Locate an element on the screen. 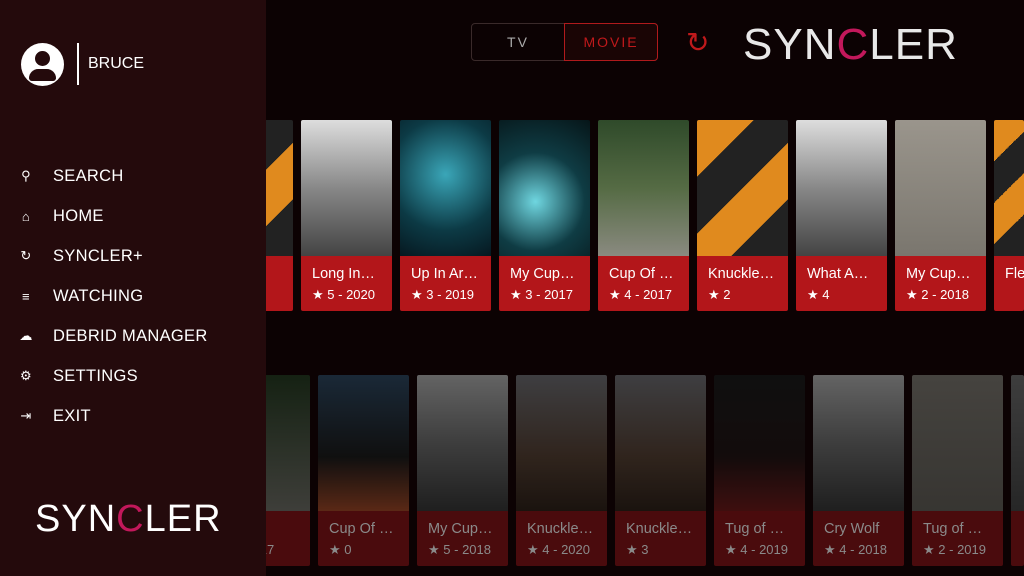  rating-year: 0 is located at coordinates (348, 549).